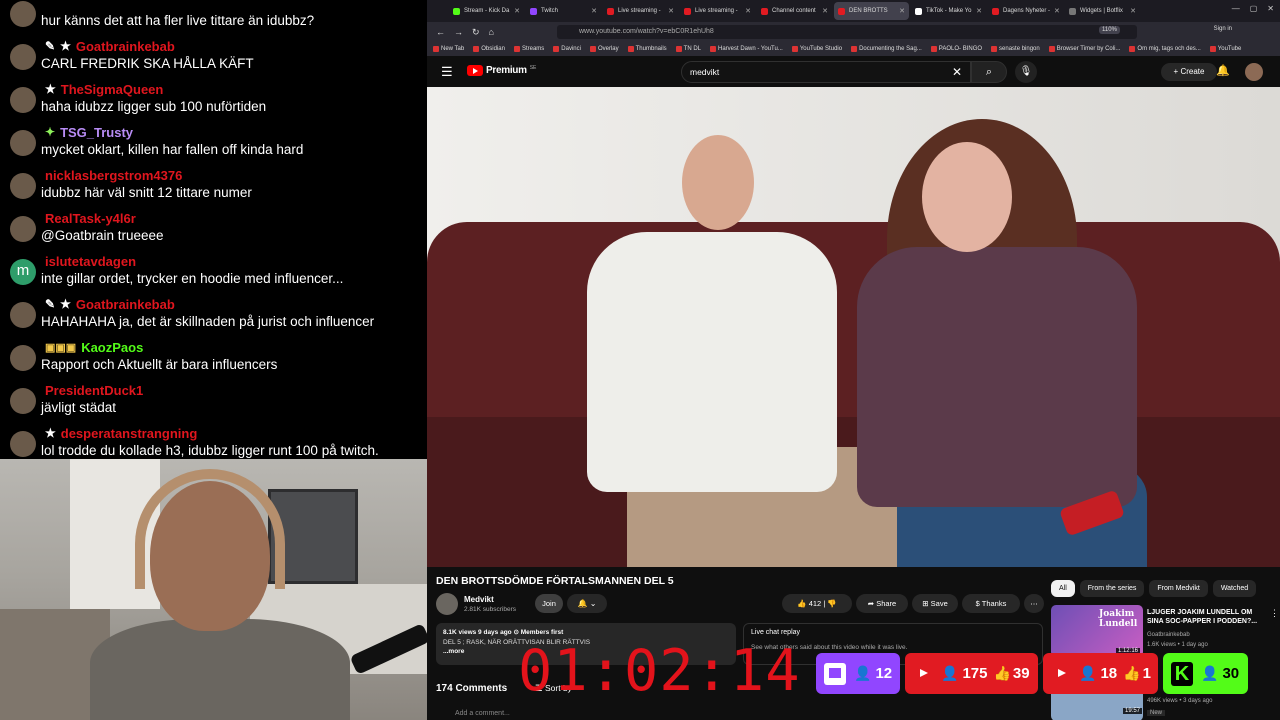 This screenshot has height=720, width=1280. What do you see at coordinates (948, 11) in the screenshot?
I see `browser-tab: TikTok - Make Yo ✕` at bounding box center [948, 11].